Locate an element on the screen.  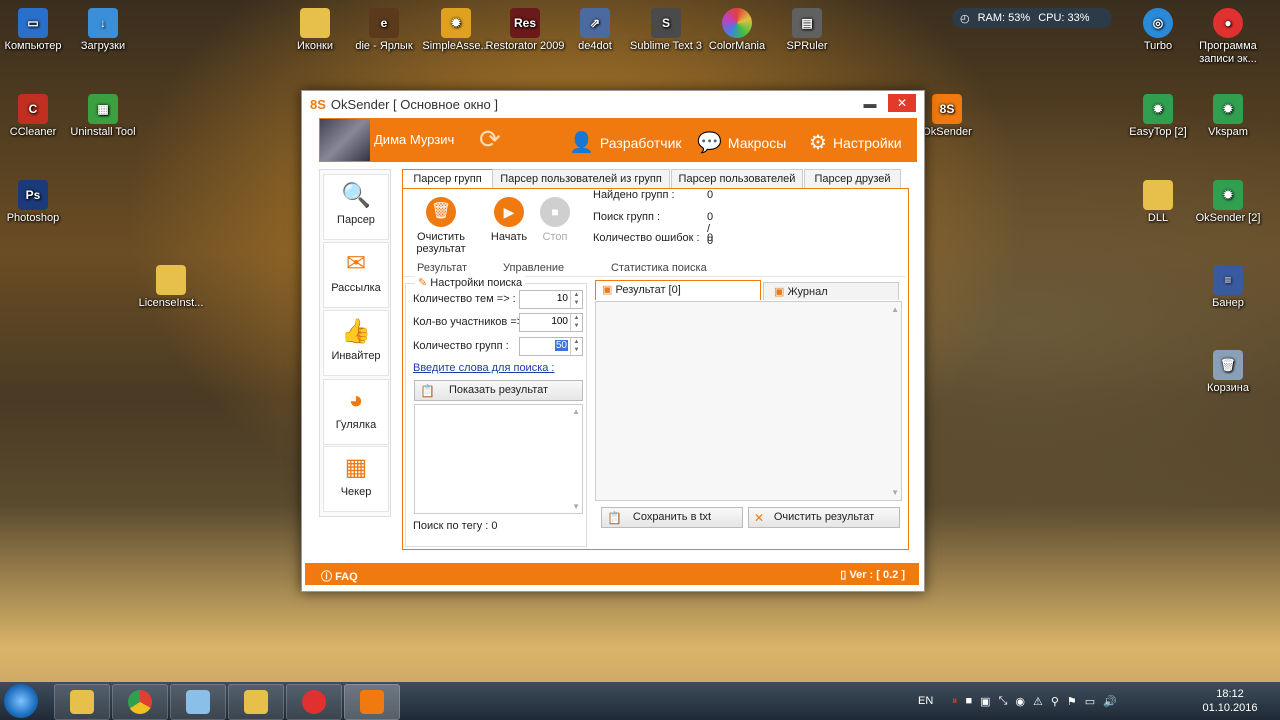
avatar is located at coordinates (345, 140).